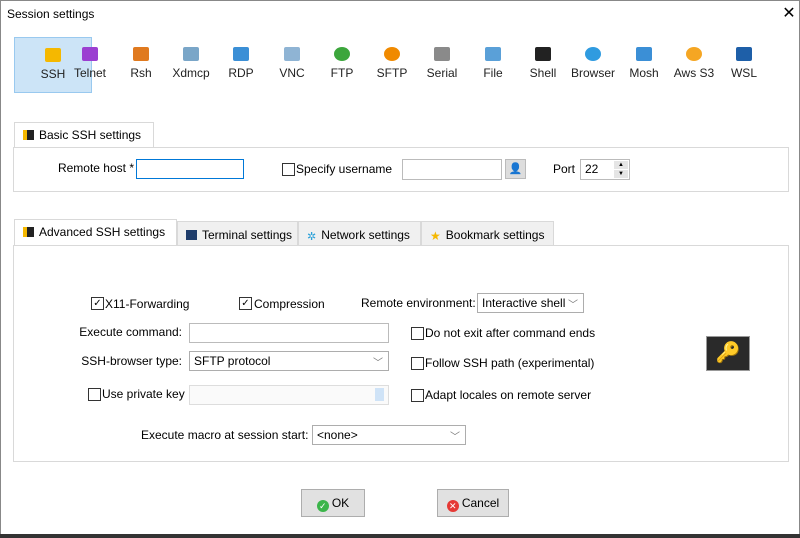 The image size is (800, 538). I want to click on shell-terminal-icon, so click(543, 54).